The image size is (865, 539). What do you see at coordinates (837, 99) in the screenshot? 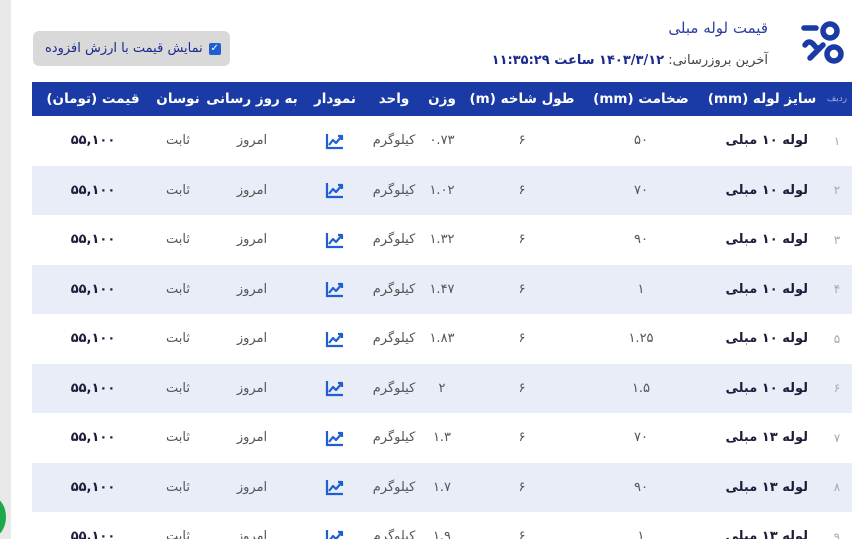
I see `col-header-index: ردیف` at bounding box center [837, 99].